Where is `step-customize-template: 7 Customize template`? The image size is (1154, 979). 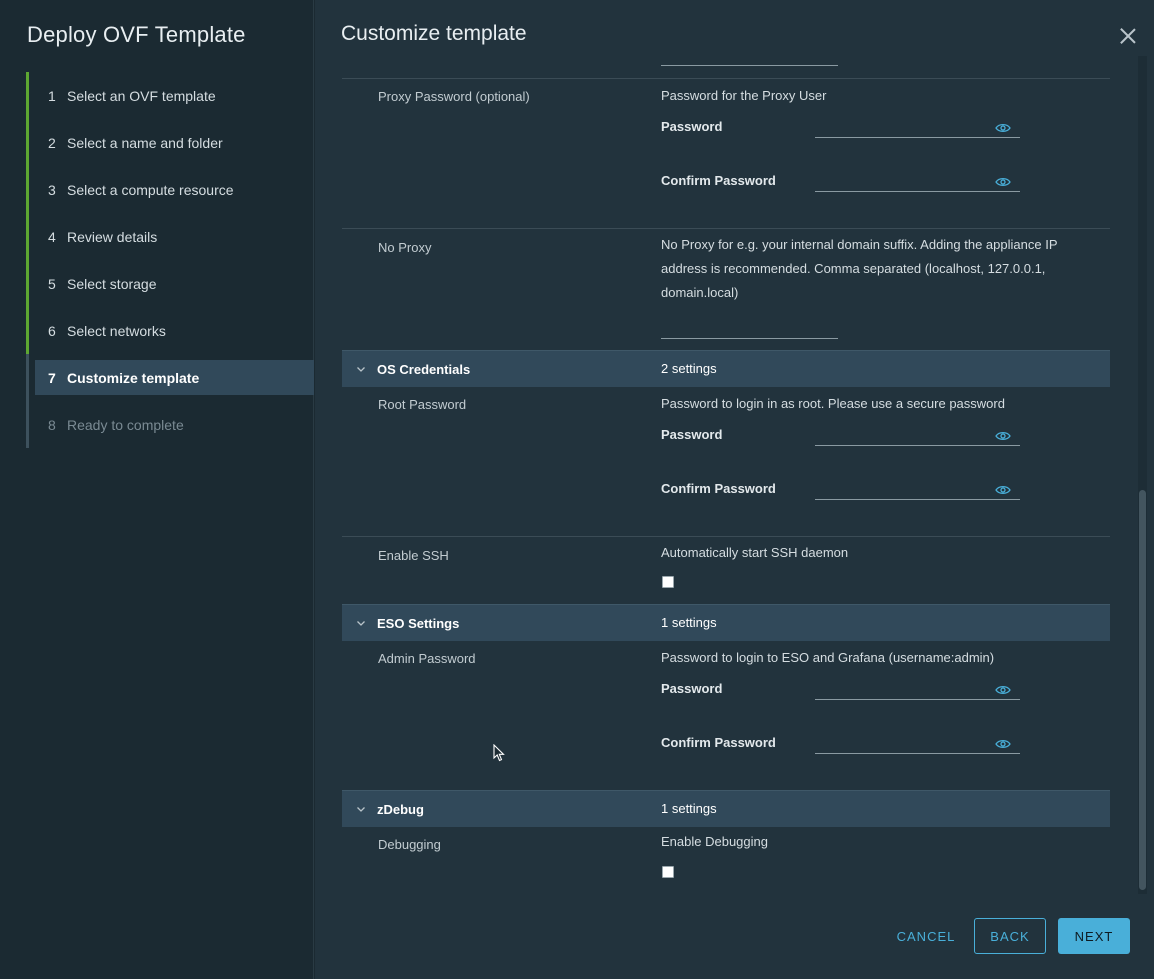
step-customize-template: 7 Customize template is located at coordinates (170, 377).